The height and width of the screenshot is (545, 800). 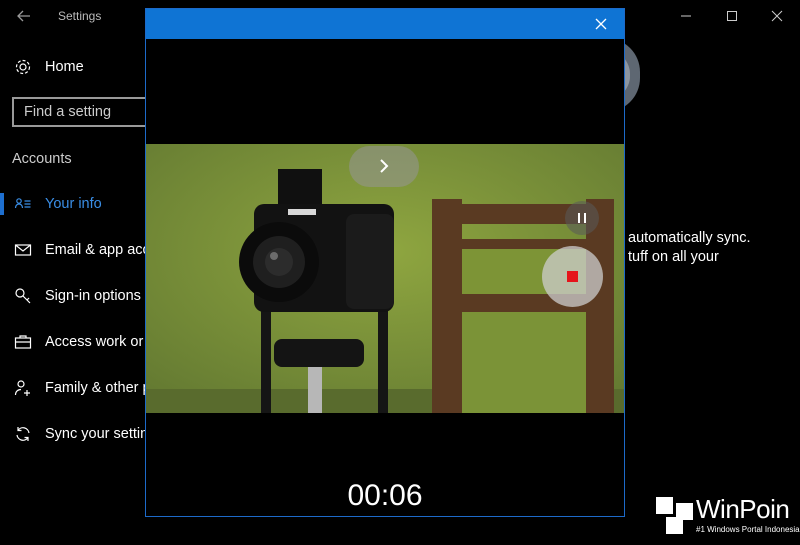 I want to click on gear-icon, so click(x=23, y=67).